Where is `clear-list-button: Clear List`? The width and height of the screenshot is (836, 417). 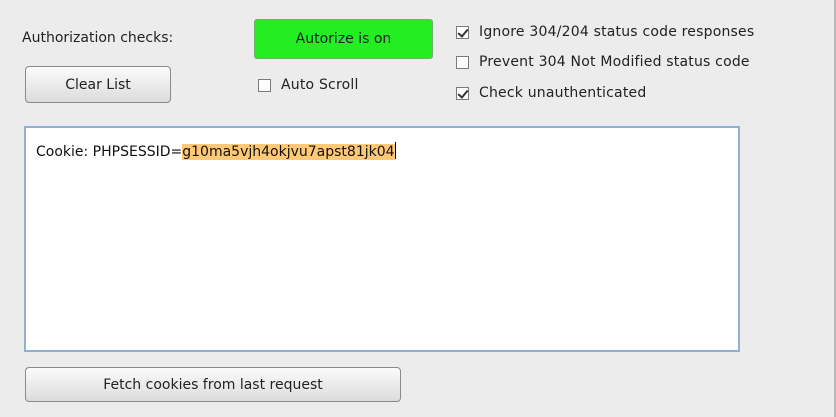
clear-list-button: Clear List is located at coordinates (98, 84).